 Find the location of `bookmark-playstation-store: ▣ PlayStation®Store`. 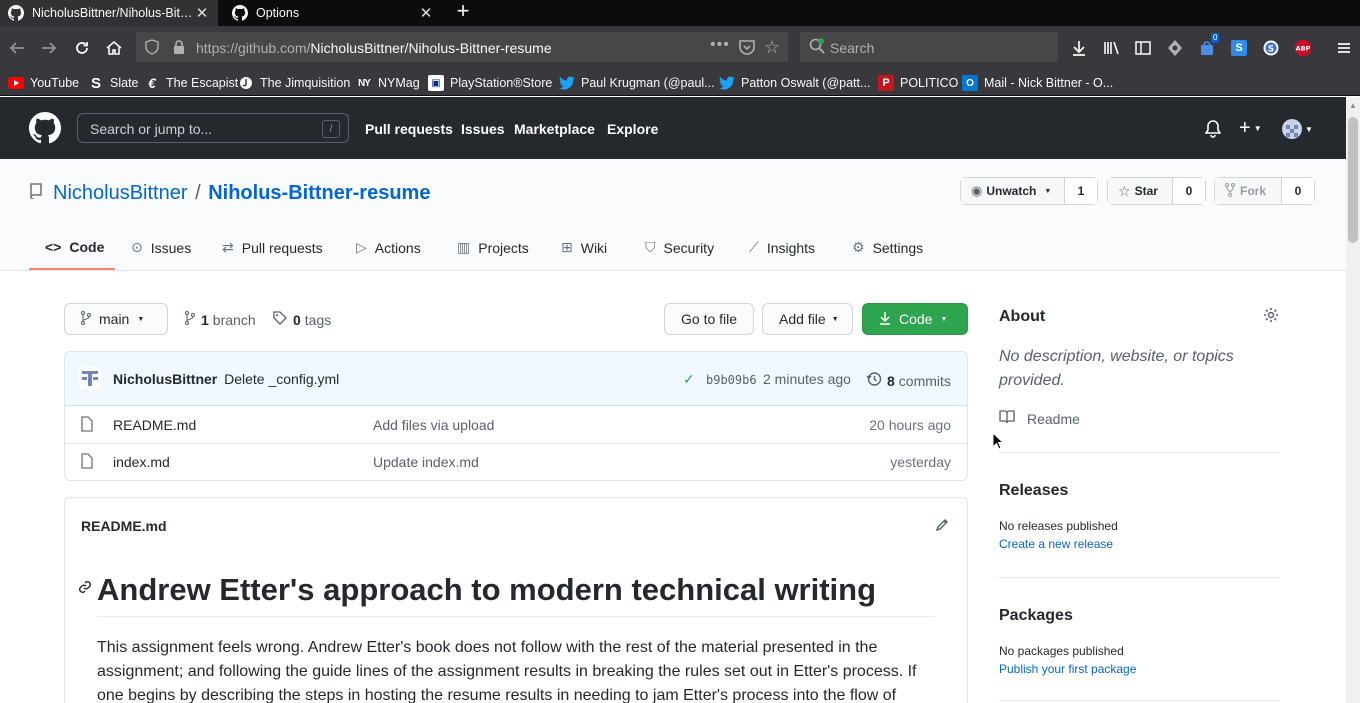

bookmark-playstation-store: ▣ PlayStation®Store is located at coordinates (490, 83).